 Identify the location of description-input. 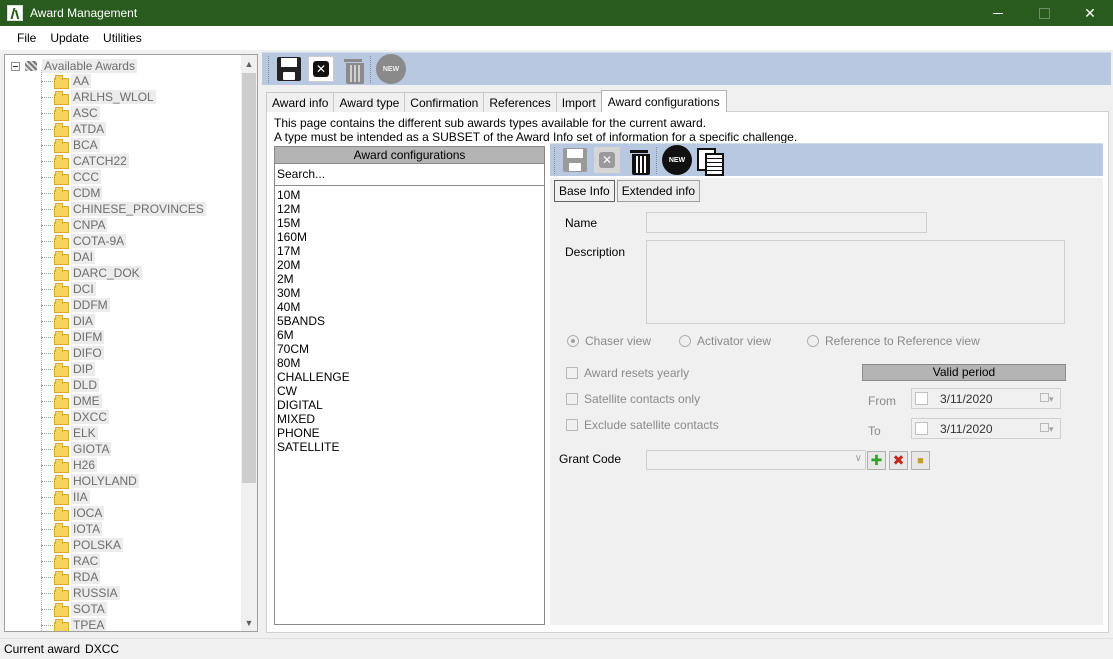
(855, 282).